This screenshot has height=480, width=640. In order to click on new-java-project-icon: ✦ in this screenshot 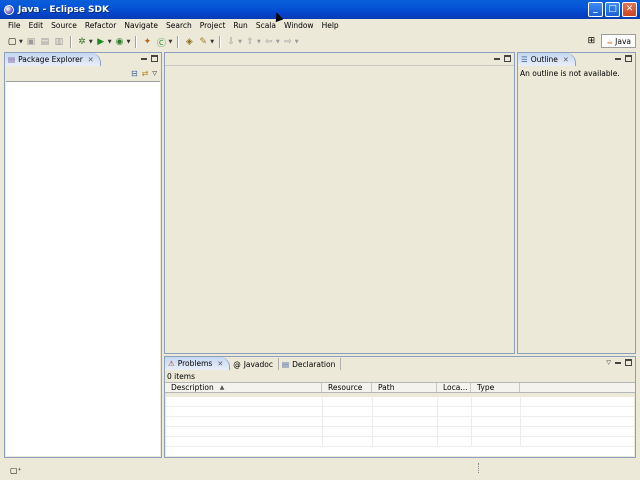, I will do `click(147, 42)`.